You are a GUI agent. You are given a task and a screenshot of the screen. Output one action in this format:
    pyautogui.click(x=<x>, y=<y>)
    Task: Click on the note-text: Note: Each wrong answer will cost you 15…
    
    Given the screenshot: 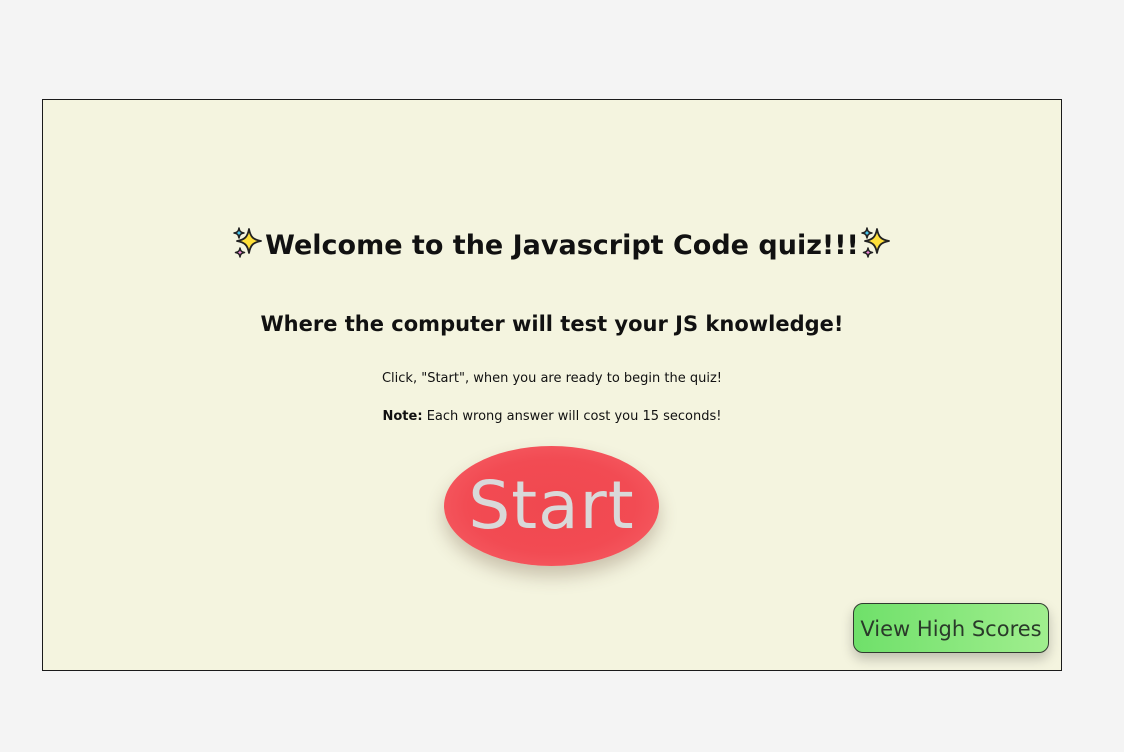 What is the action you would take?
    pyautogui.click(x=552, y=416)
    